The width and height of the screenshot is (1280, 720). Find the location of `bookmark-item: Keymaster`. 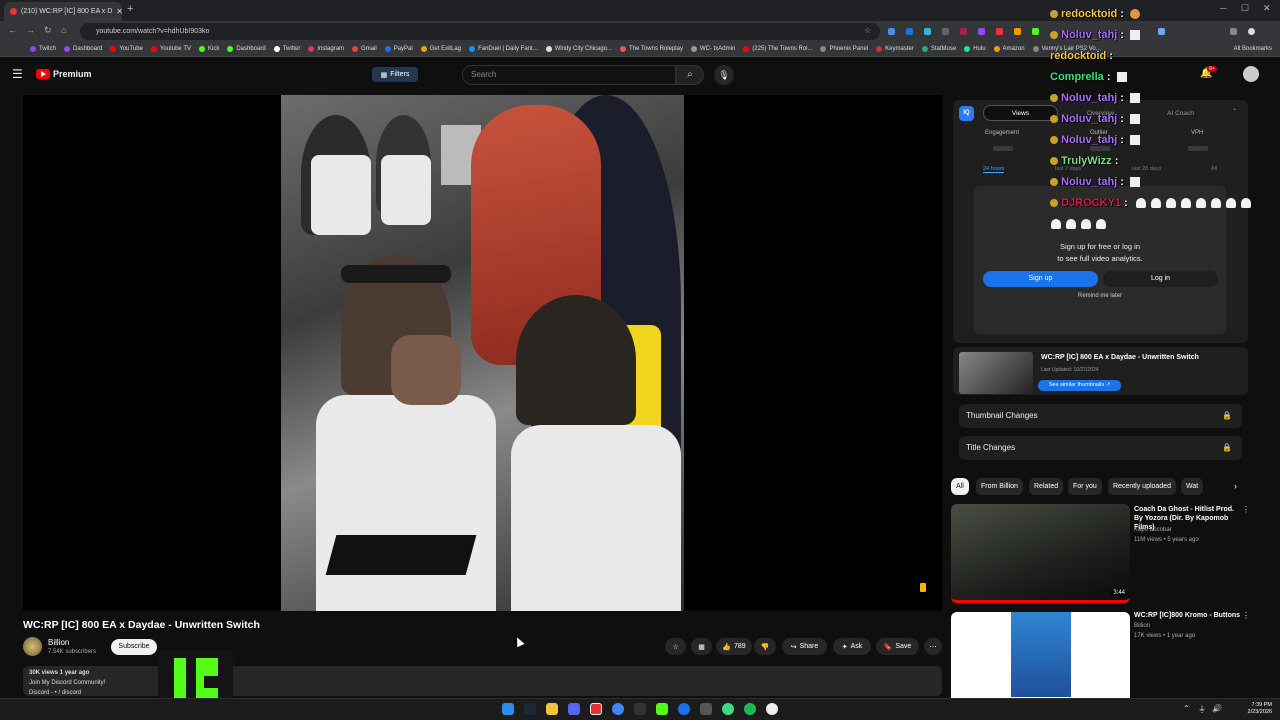

bookmark-item: Keymaster is located at coordinates (895, 49).